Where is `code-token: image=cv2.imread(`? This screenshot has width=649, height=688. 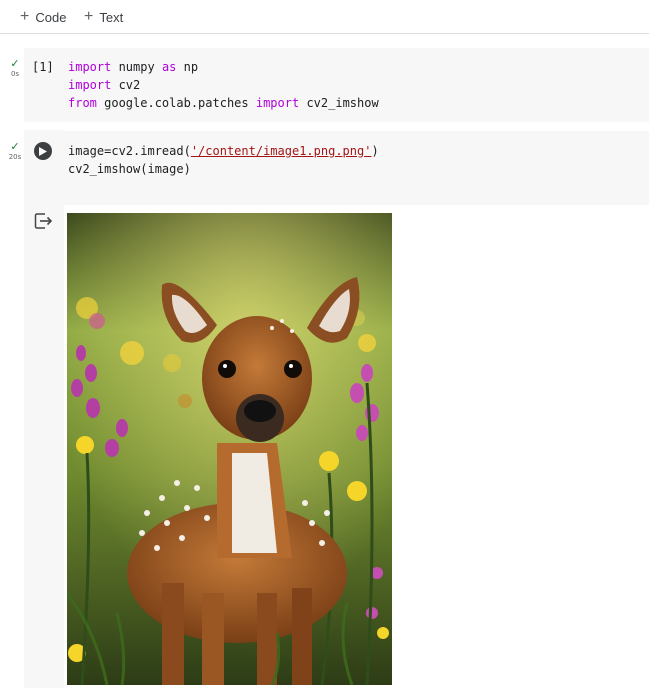
code-token: image=cv2.imread( is located at coordinates (129, 151).